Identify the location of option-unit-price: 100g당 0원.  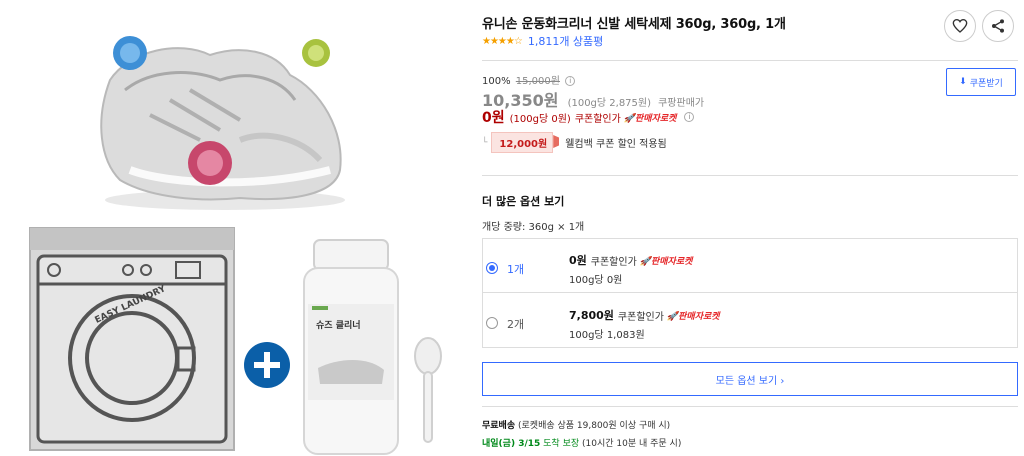
(596, 280).